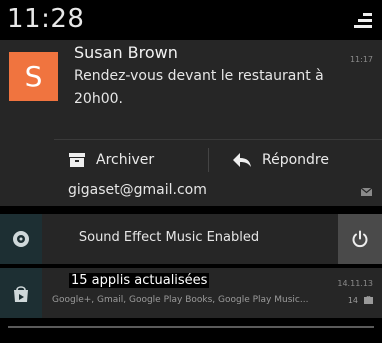 The height and width of the screenshot is (343, 382). Describe the element at coordinates (208, 160) in the screenshot. I see `action-separator` at that location.